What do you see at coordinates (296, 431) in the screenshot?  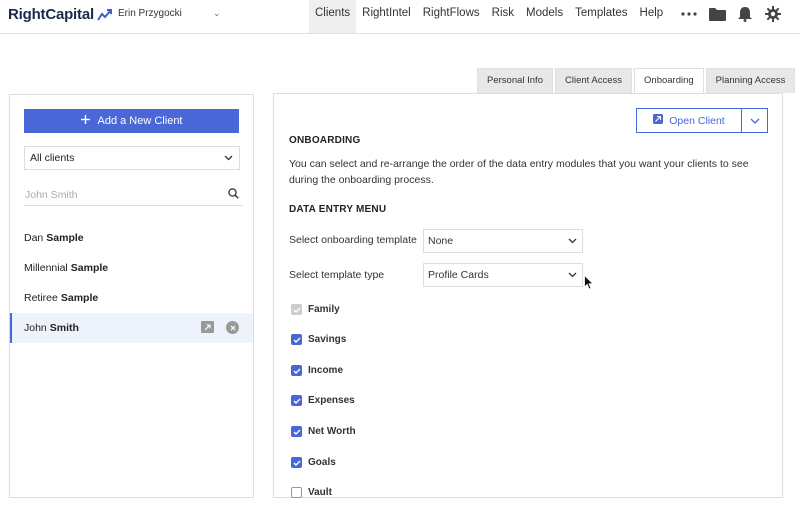 I see `checkbox-net-worth` at bounding box center [296, 431].